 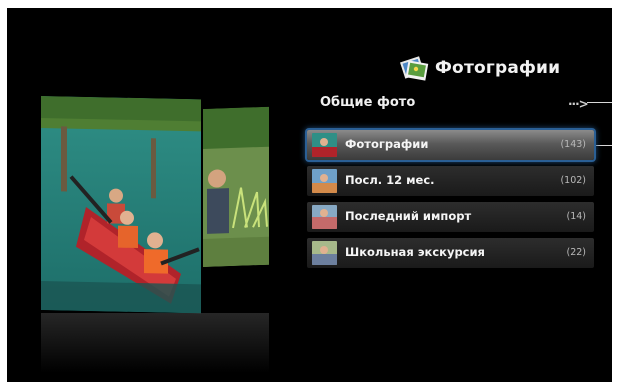 What do you see at coordinates (466, 105) in the screenshot?
I see `section-header: Общие фото ···>` at bounding box center [466, 105].